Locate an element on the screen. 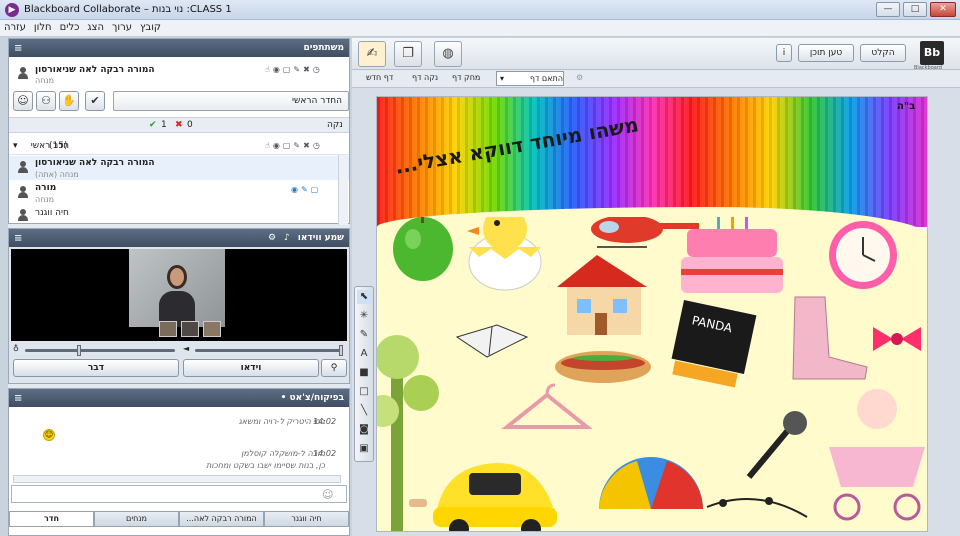  participant-toolbar: ☺ ⚇ ✋ ✔ החדר הראשי is located at coordinates (179, 102).